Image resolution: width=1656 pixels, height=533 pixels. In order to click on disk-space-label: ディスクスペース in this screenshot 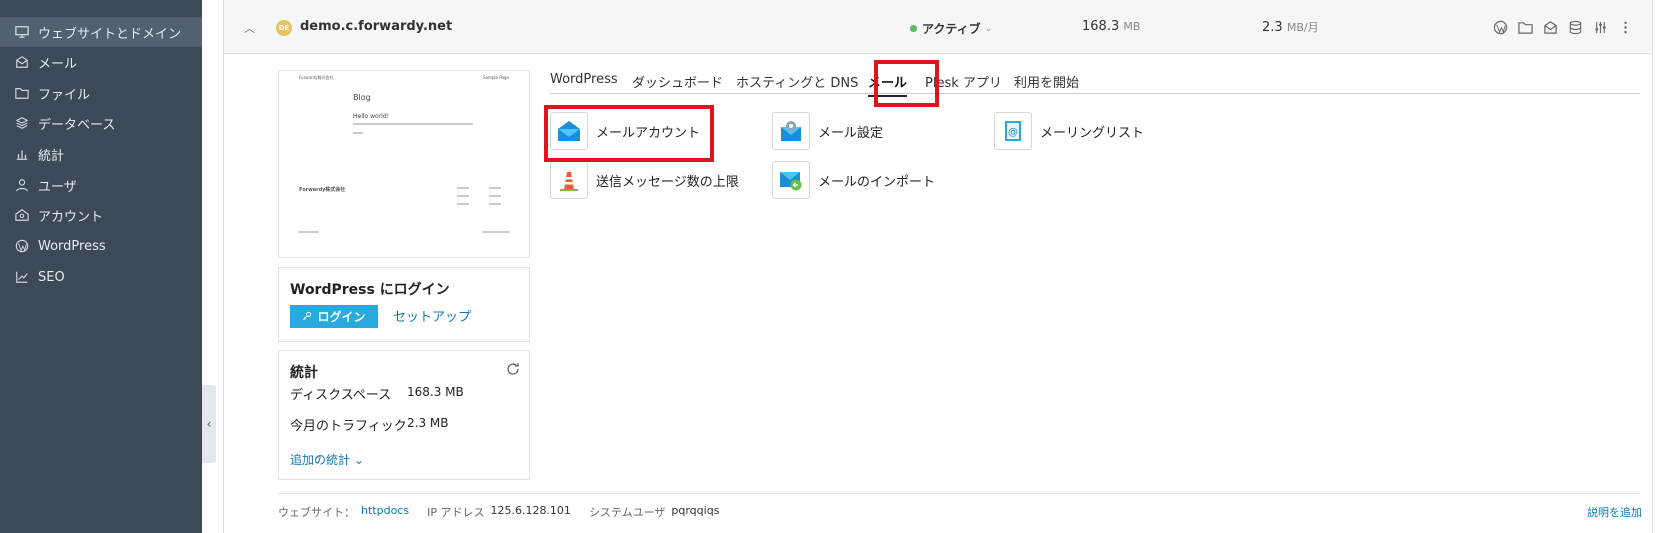, I will do `click(341, 395)`.